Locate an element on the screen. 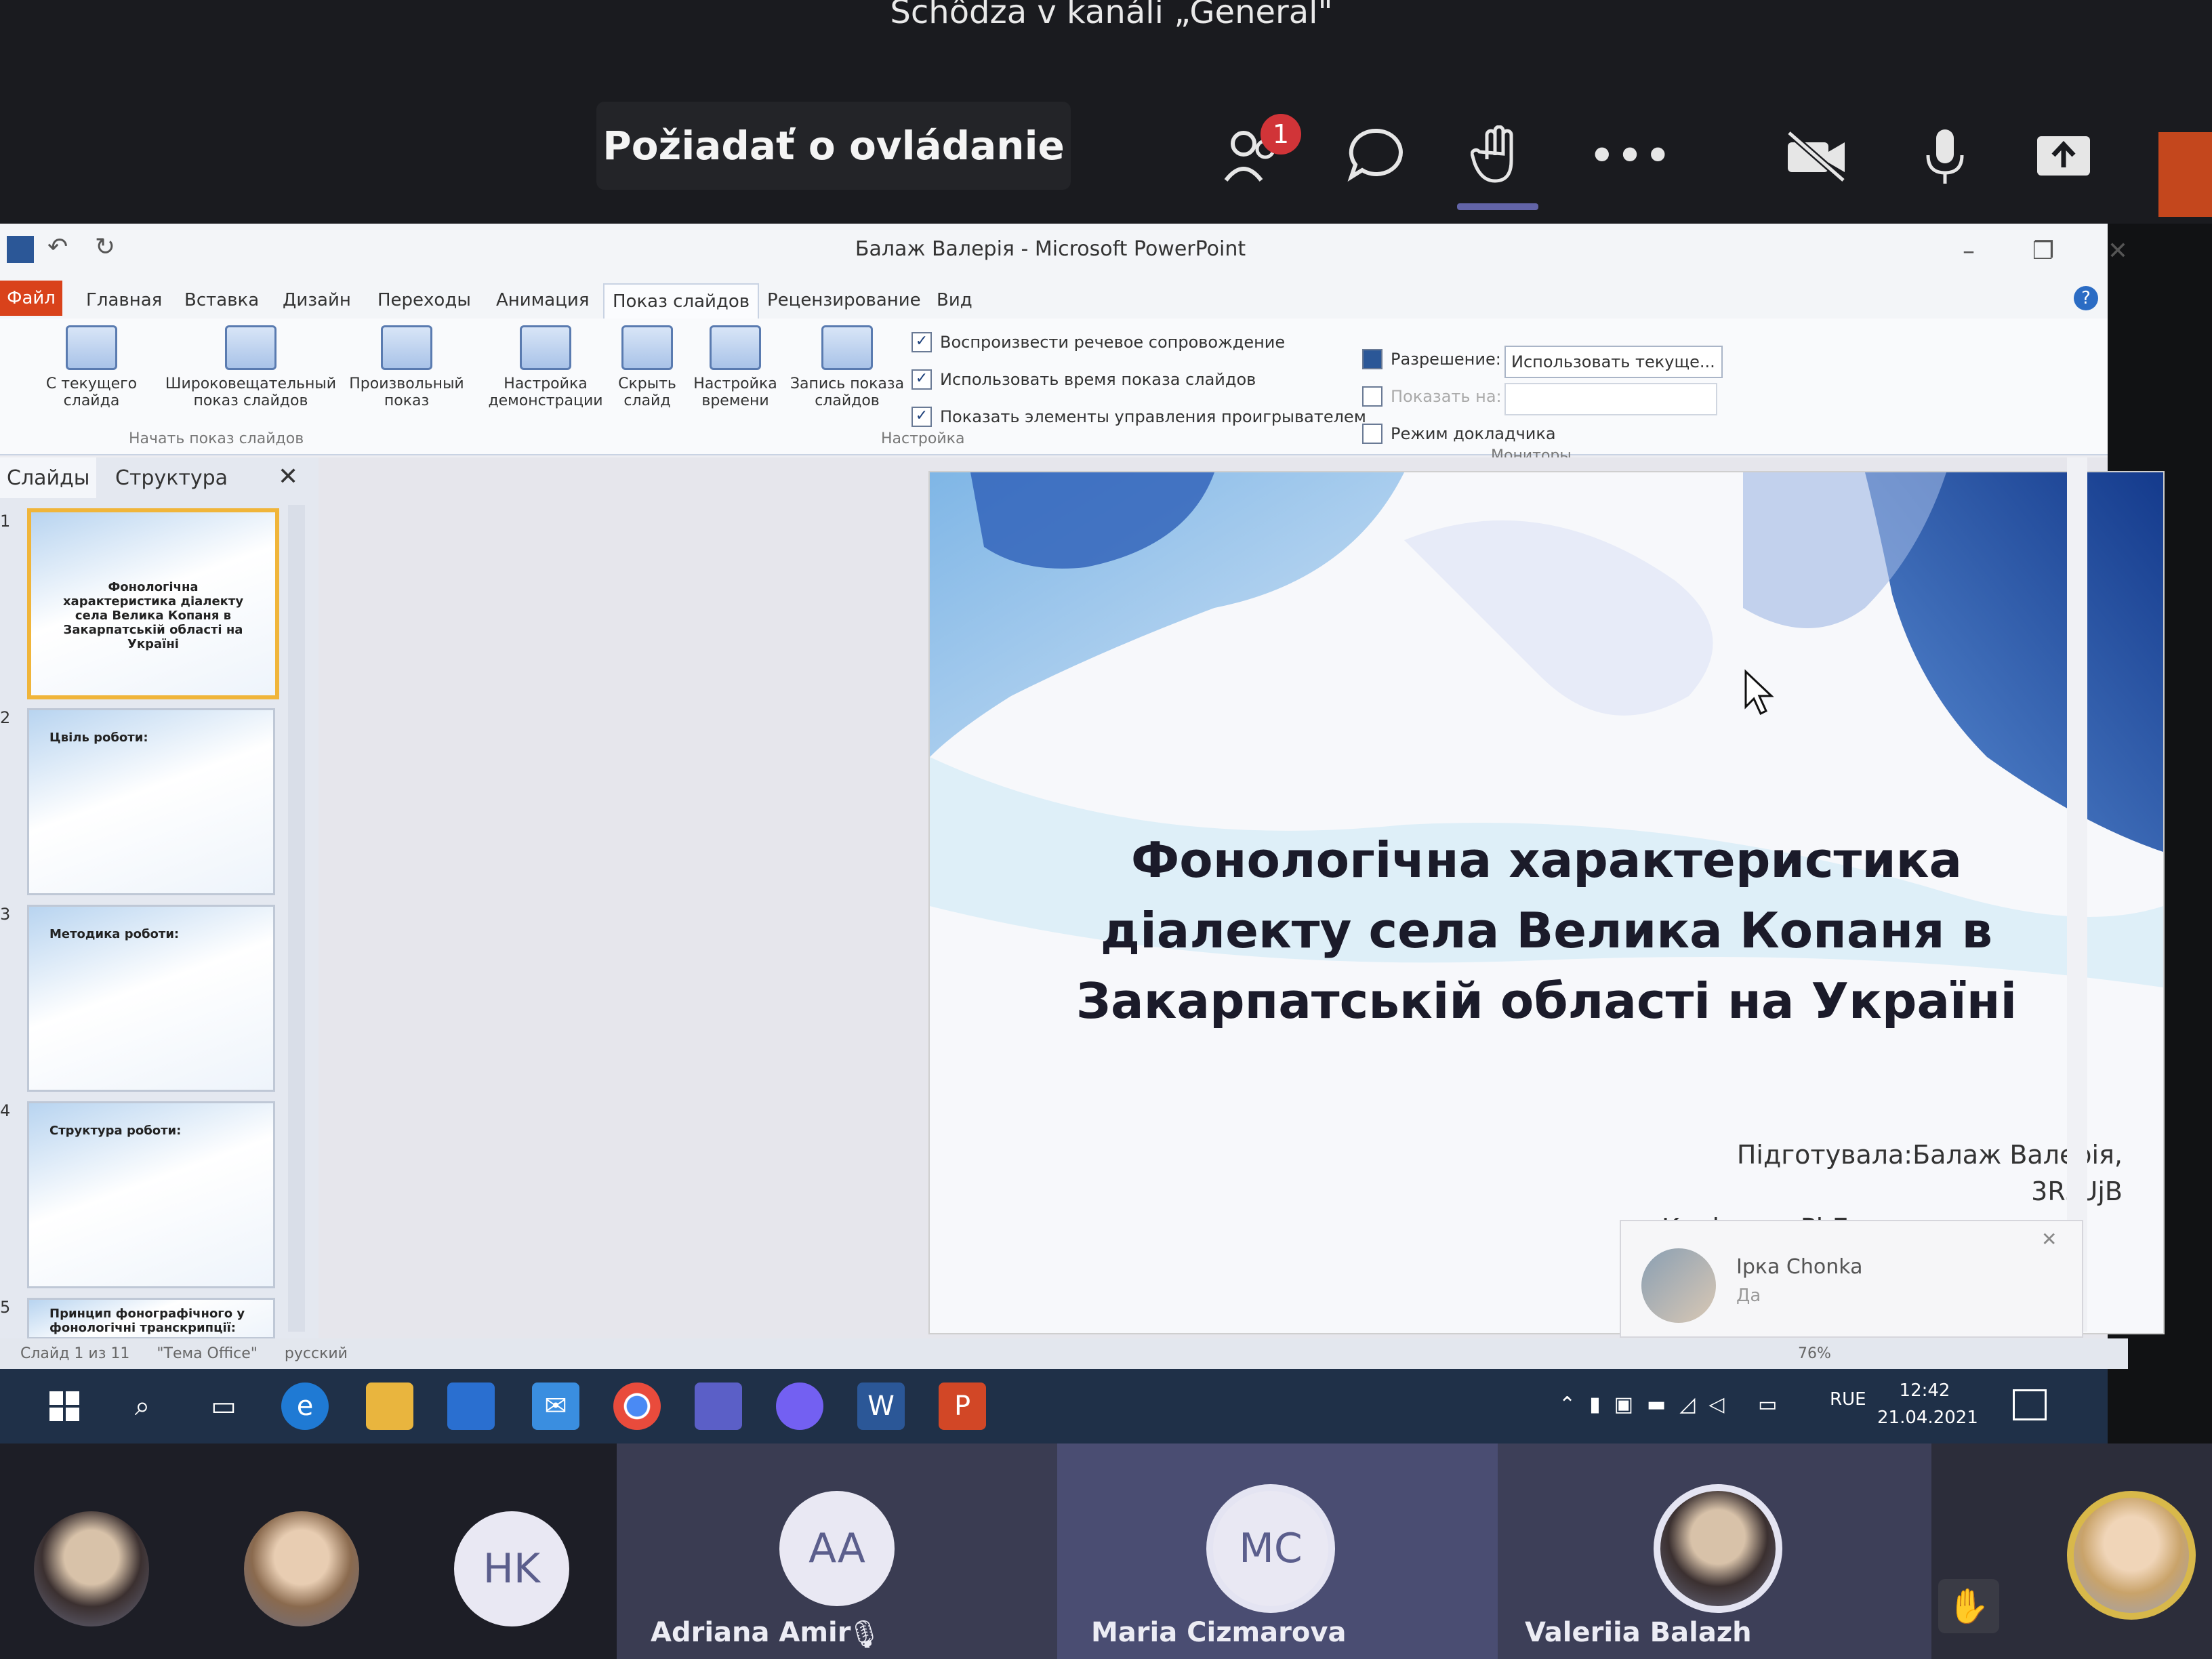  word-icon: W is located at coordinates (881, 1406).